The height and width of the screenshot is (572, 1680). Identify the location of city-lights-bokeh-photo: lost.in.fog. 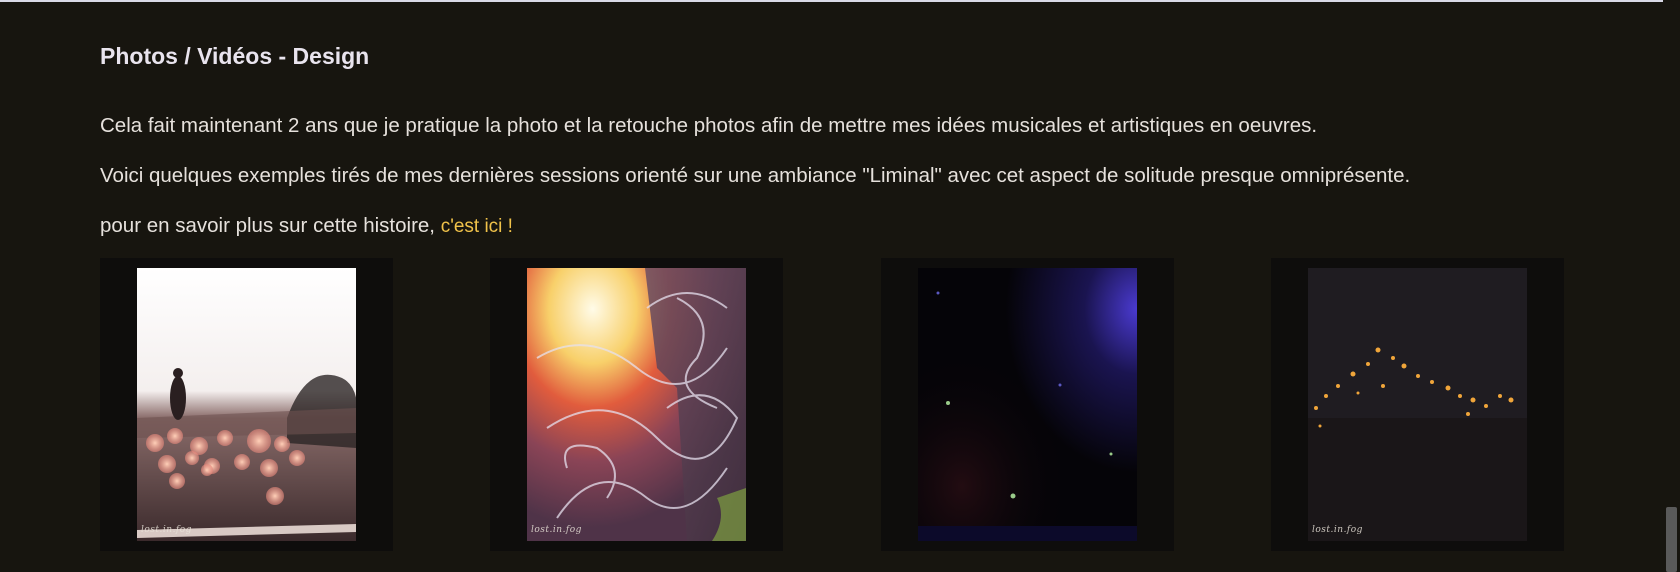
(1417, 404).